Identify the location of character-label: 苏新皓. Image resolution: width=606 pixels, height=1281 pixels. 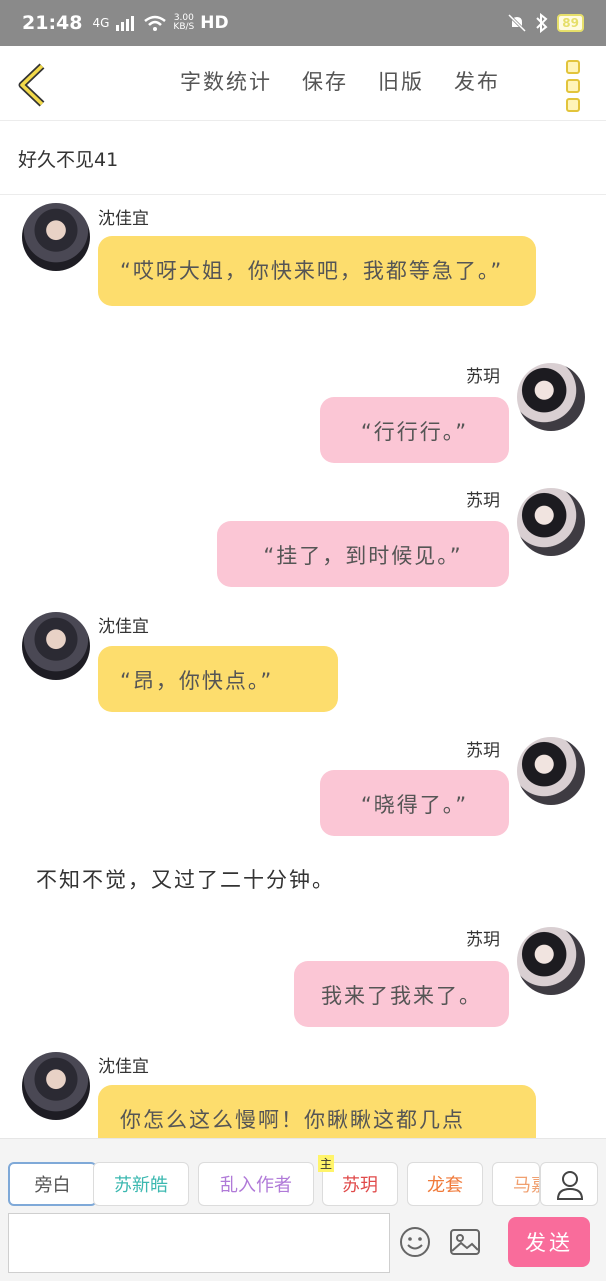
(141, 1185).